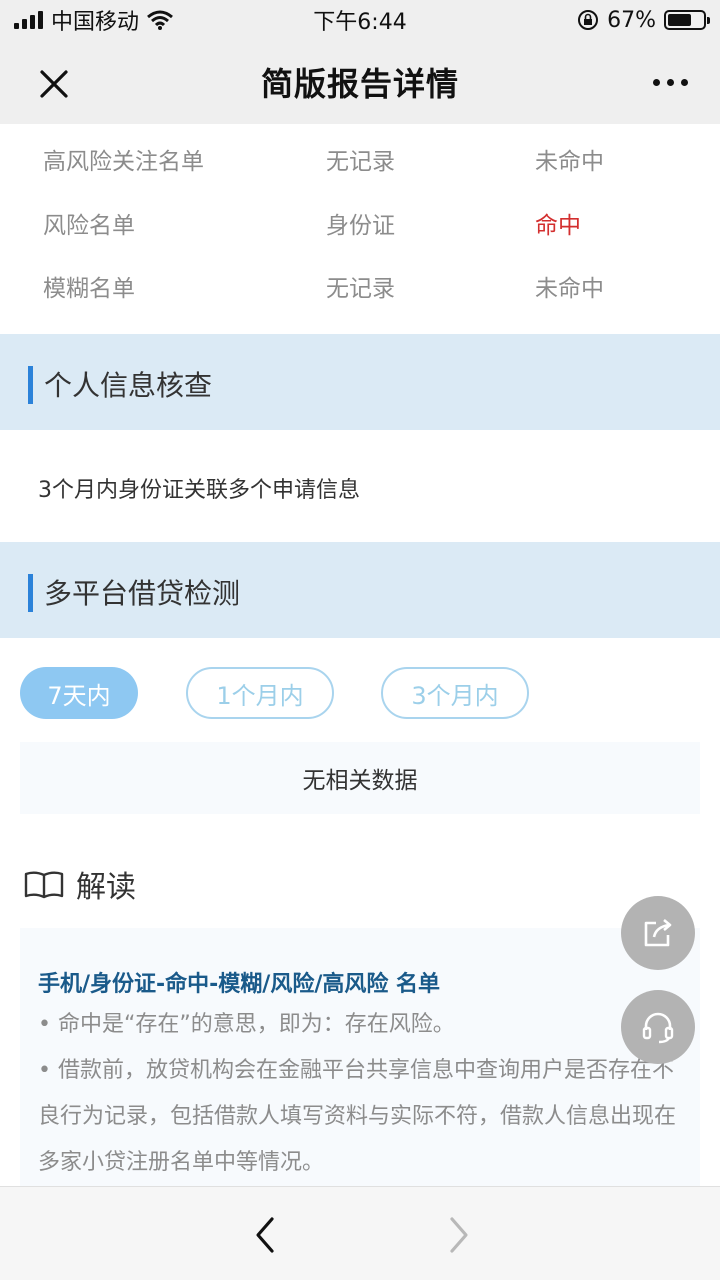  I want to click on section-title: 多平台借贷检测, so click(142, 593).